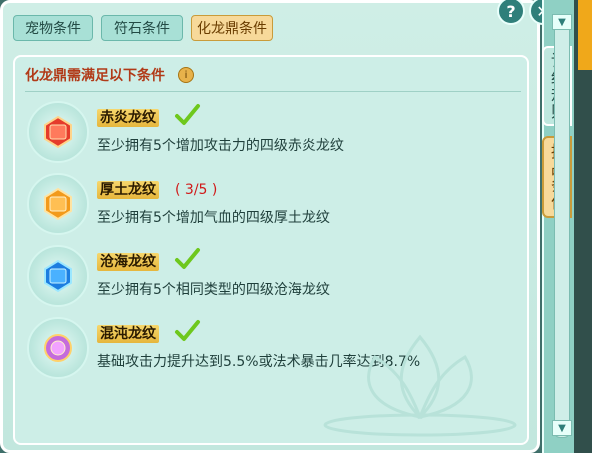  I want to click on help-icon: ?, so click(511, 12).